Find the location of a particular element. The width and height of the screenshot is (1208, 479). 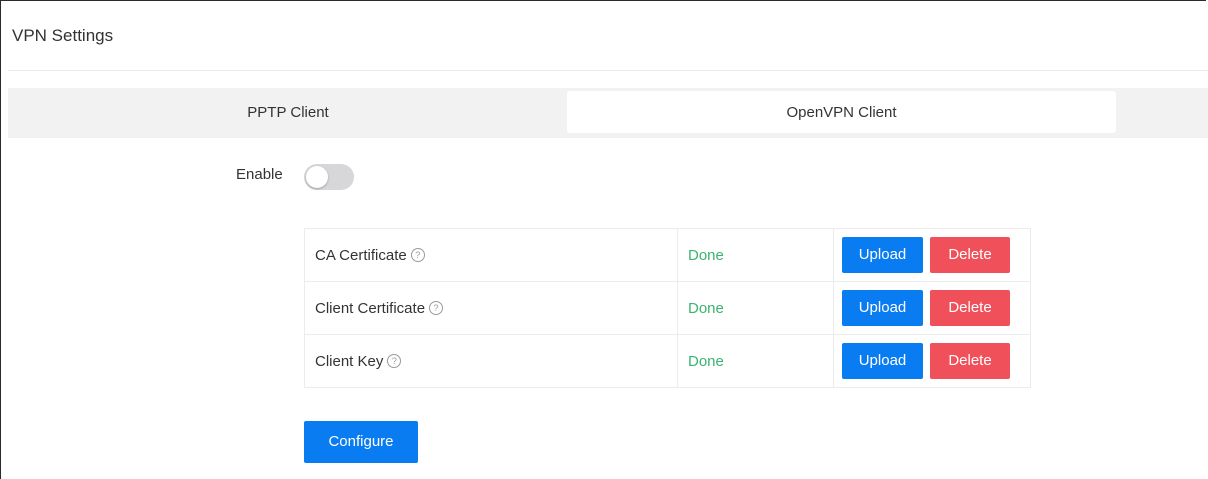

page-title: VPN Settings is located at coordinates (63, 35).